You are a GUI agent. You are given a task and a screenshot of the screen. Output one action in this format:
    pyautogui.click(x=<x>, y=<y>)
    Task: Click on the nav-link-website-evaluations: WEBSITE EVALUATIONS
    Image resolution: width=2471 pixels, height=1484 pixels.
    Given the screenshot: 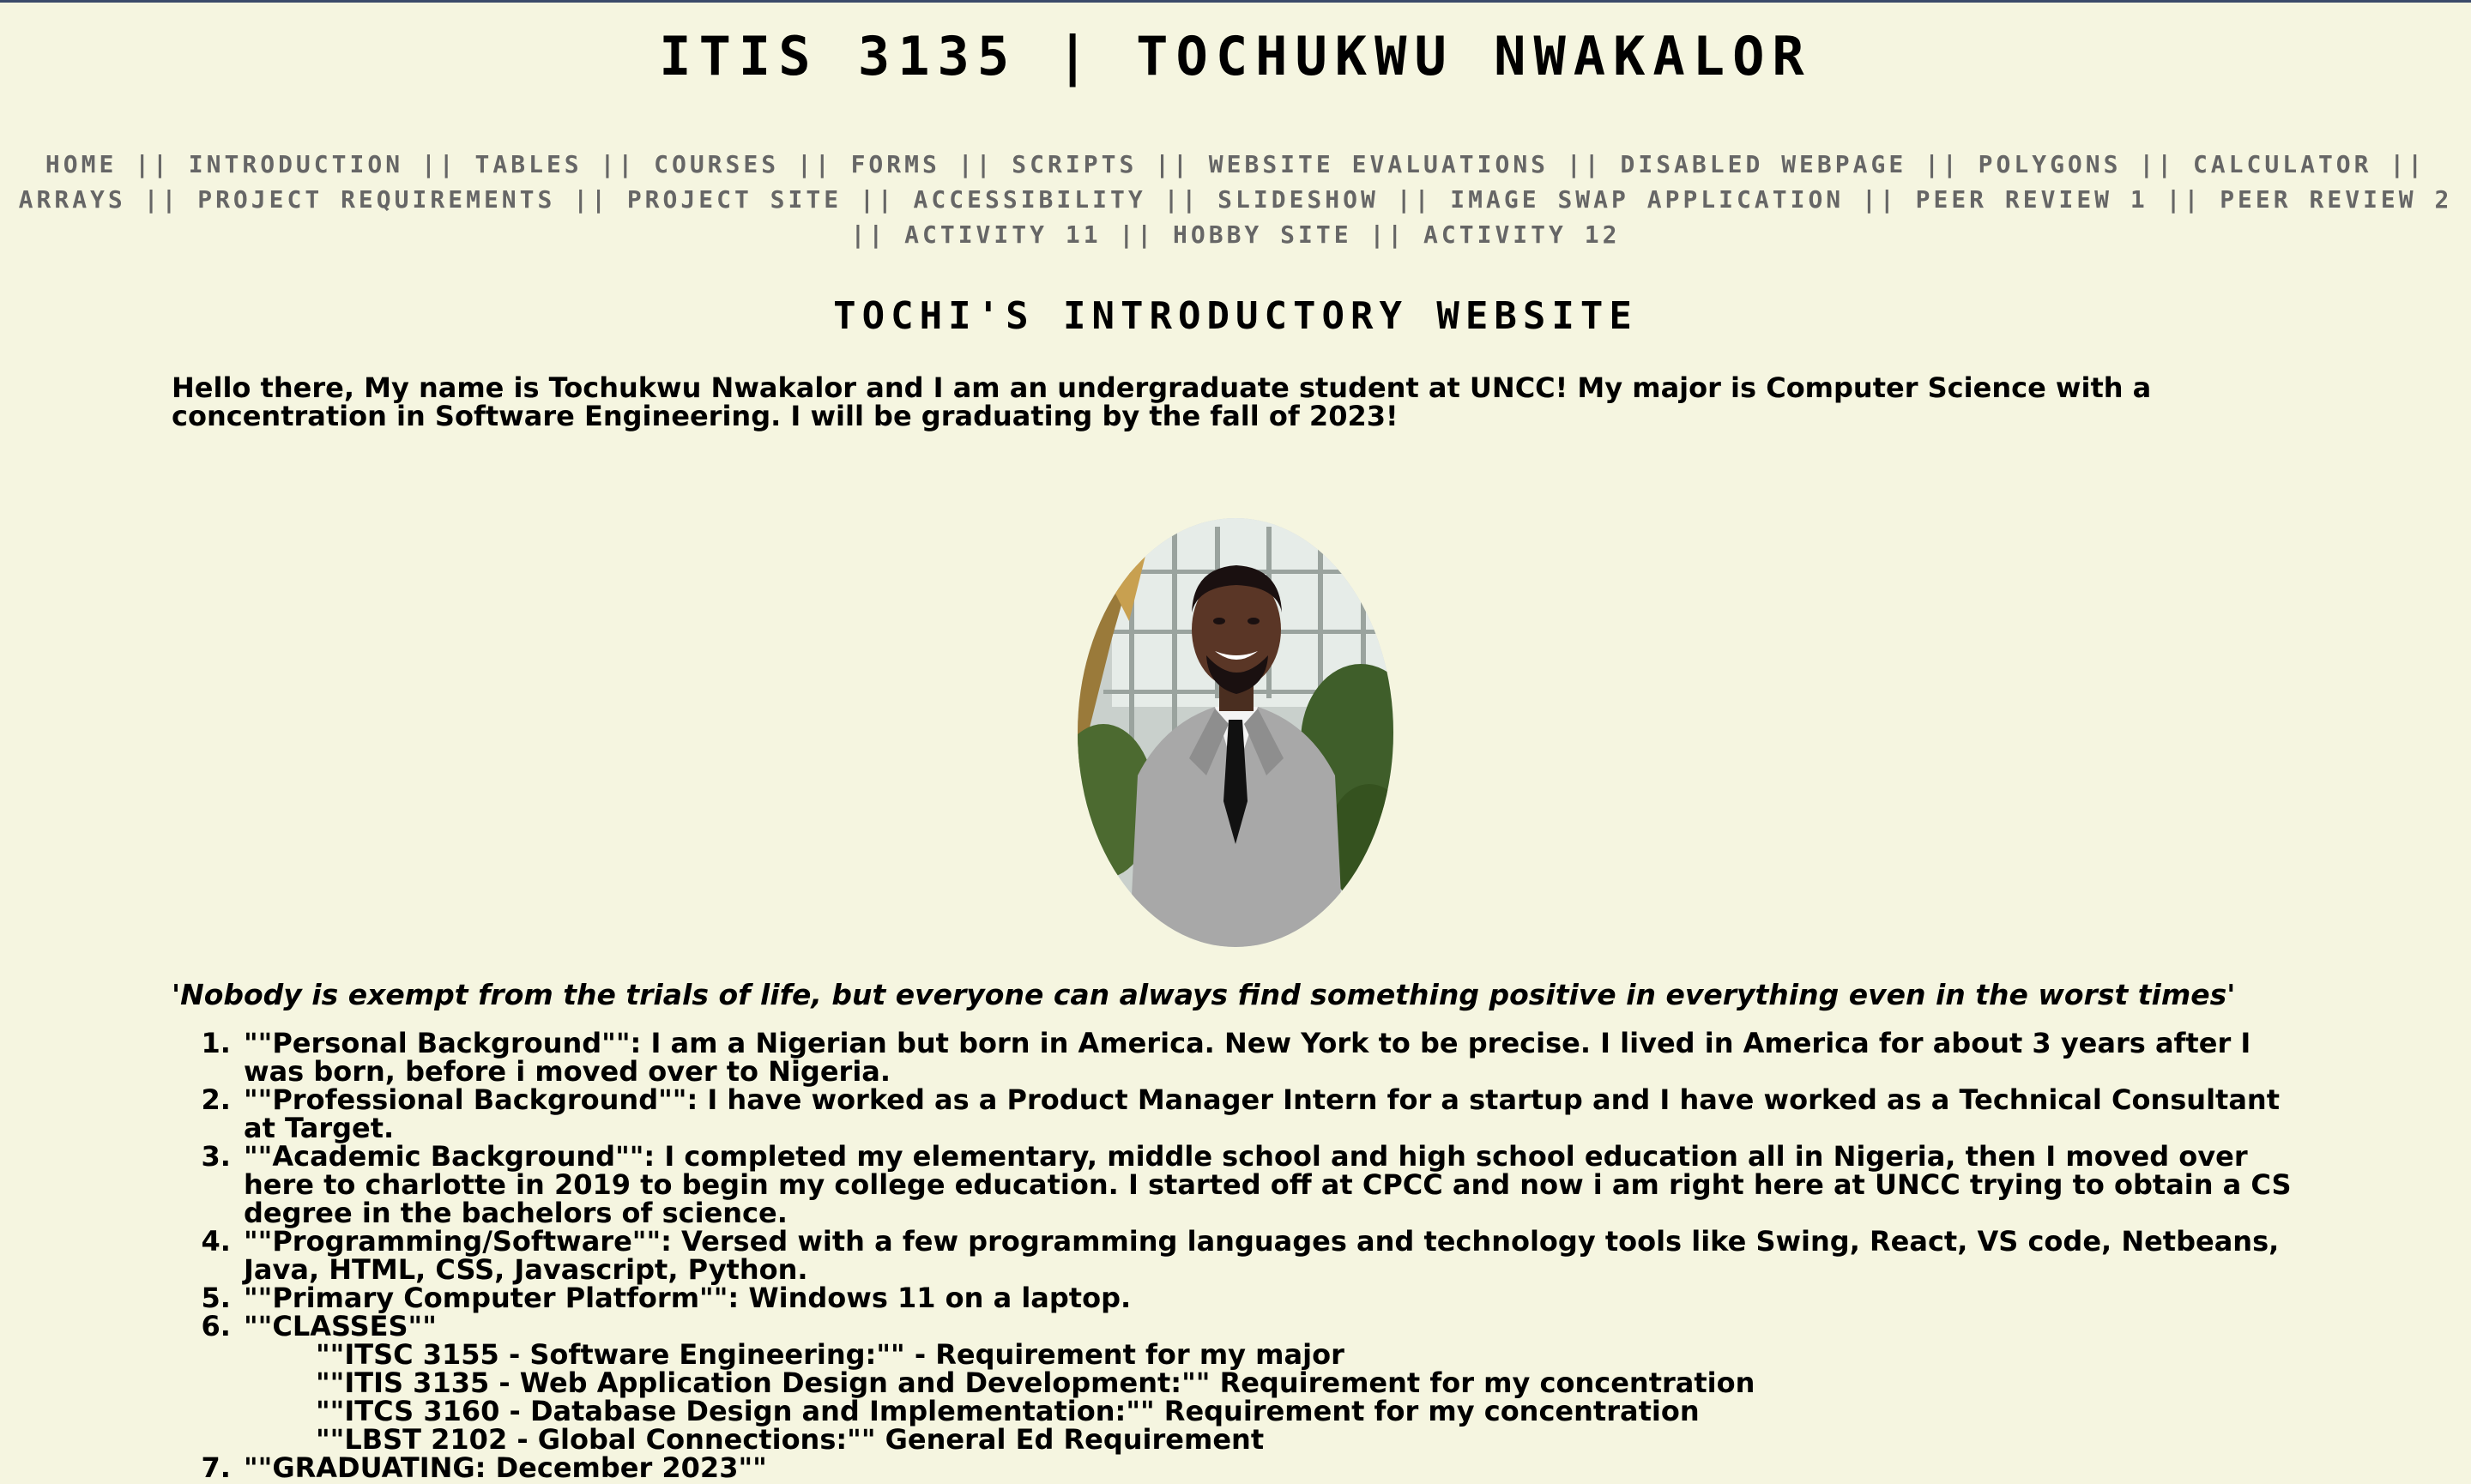 What is the action you would take?
    pyautogui.click(x=1379, y=164)
    